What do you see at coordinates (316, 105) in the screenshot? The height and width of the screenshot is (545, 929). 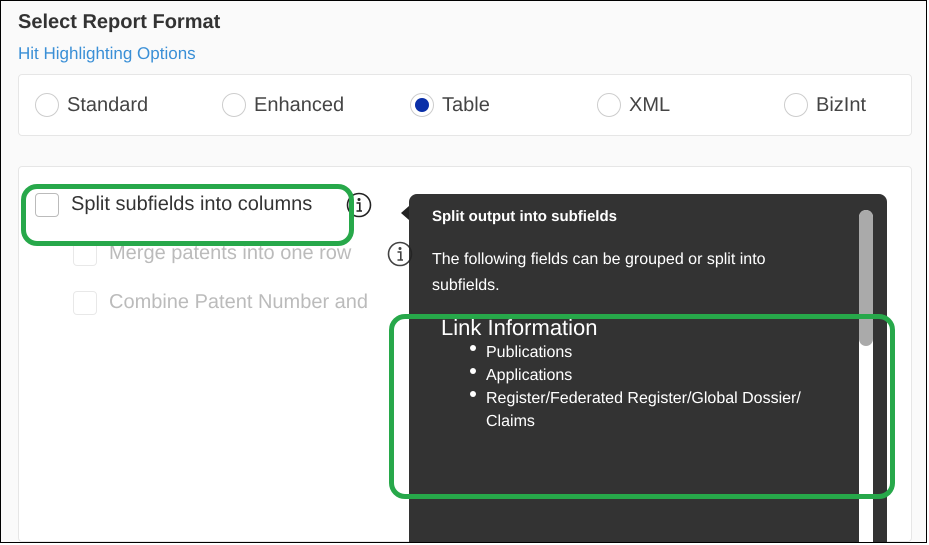 I see `format-radio: Enhanced` at bounding box center [316, 105].